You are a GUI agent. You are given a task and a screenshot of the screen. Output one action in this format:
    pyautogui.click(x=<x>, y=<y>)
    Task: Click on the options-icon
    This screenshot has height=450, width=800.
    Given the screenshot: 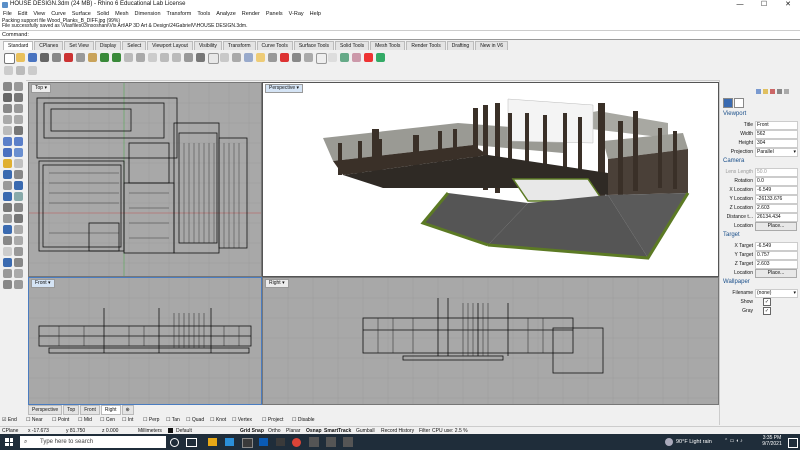 What is the action you would take?
    pyautogui.click(x=368, y=57)
    